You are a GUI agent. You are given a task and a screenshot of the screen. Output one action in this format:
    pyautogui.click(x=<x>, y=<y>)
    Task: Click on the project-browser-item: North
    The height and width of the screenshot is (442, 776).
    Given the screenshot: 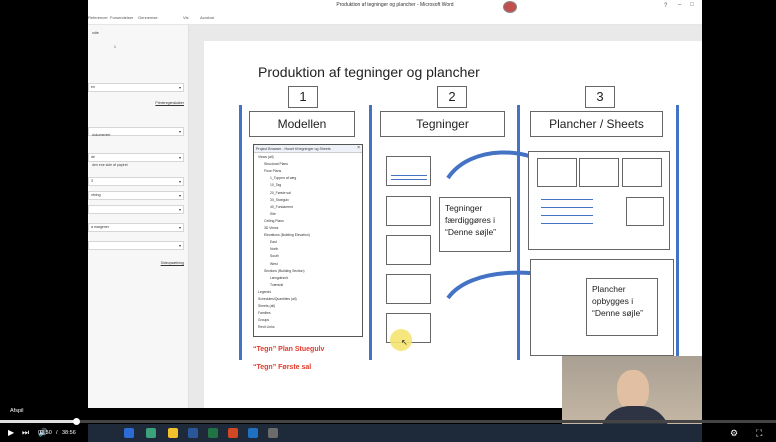 What is the action you would take?
    pyautogui.click(x=274, y=249)
    